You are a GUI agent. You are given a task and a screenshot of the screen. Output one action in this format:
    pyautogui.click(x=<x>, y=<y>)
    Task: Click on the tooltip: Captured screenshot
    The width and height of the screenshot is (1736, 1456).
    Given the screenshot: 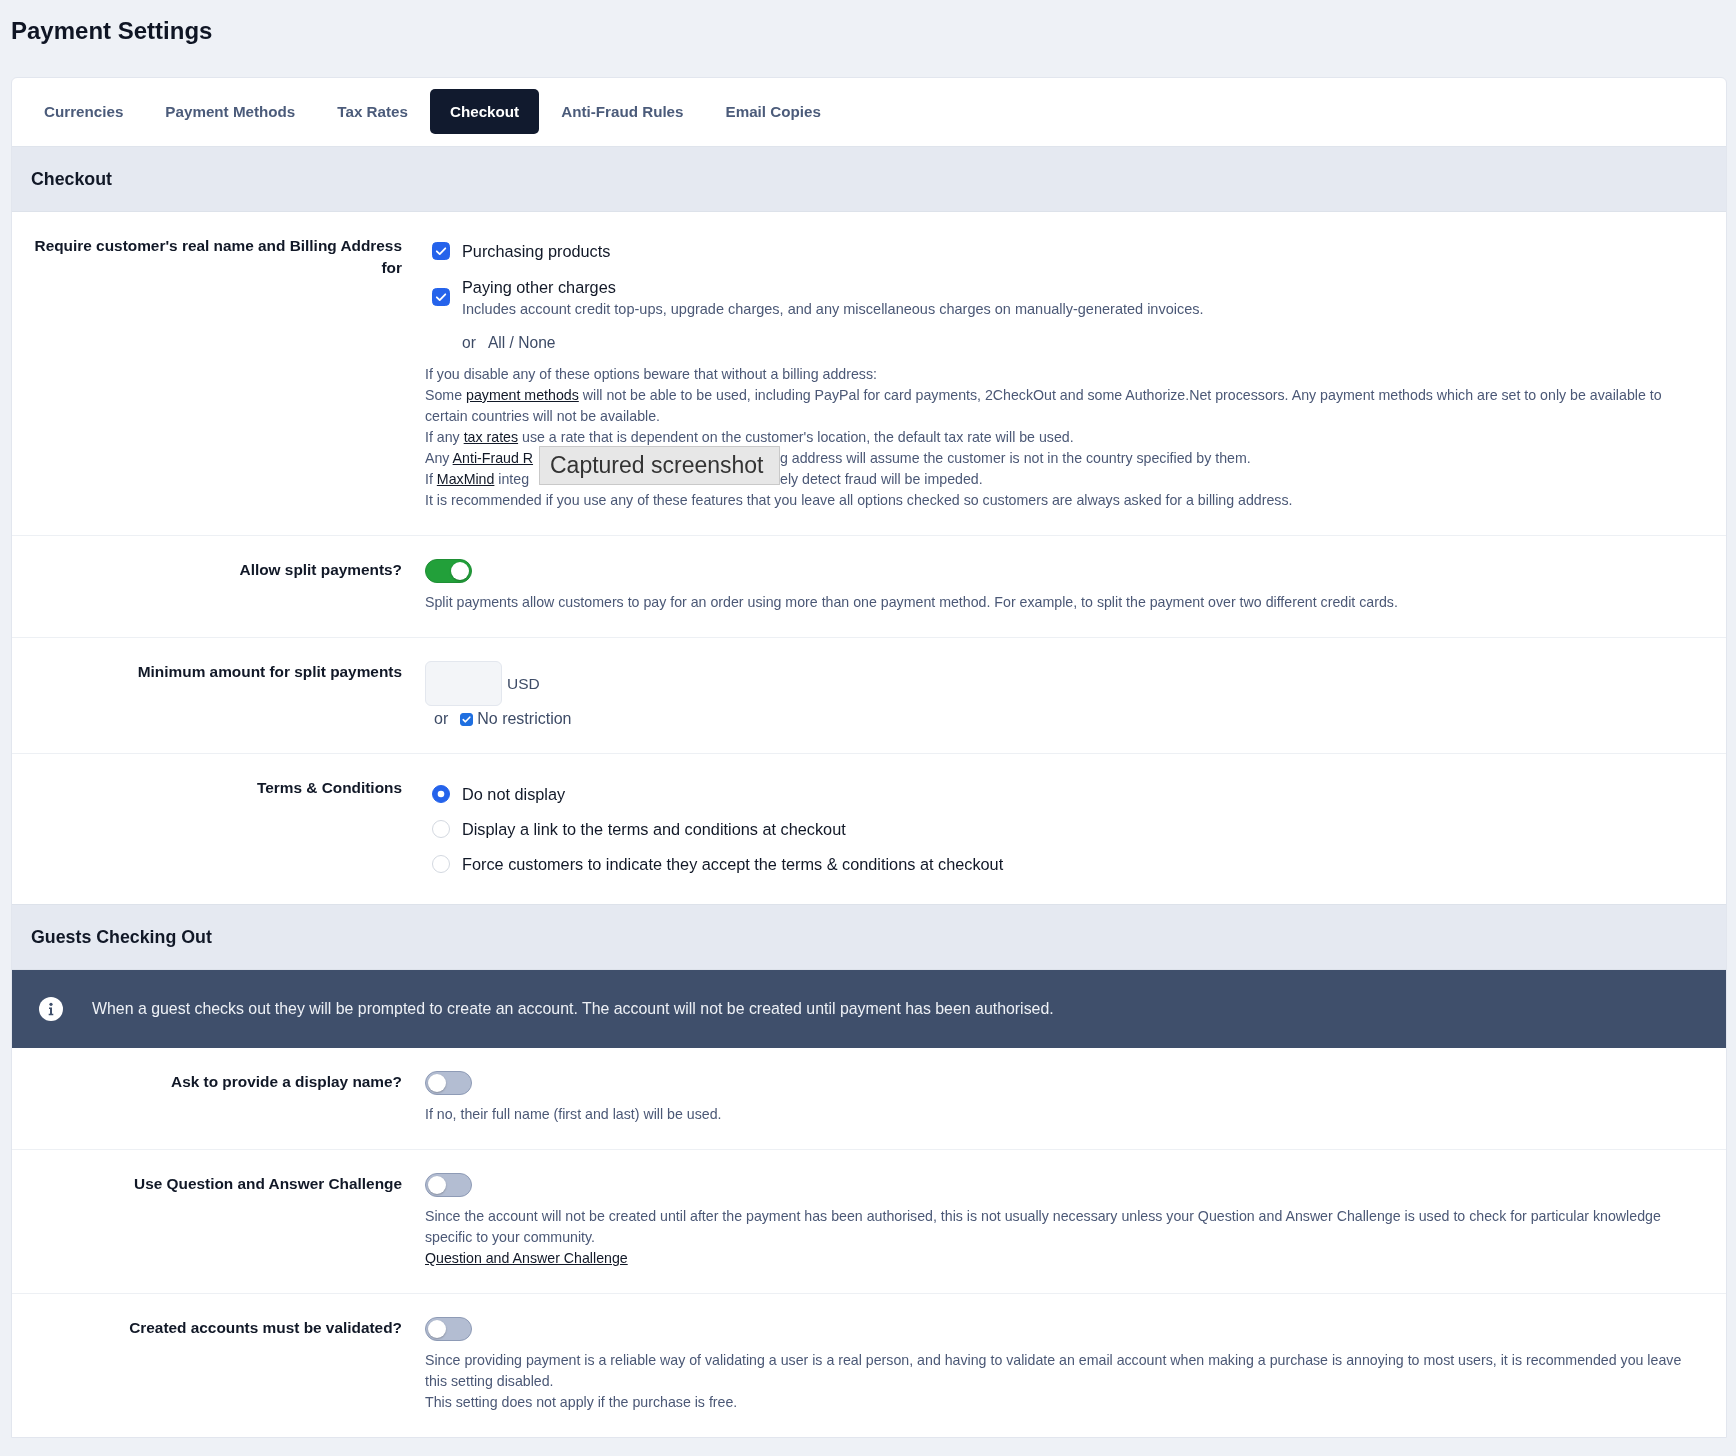 What is the action you would take?
    pyautogui.click(x=659, y=465)
    